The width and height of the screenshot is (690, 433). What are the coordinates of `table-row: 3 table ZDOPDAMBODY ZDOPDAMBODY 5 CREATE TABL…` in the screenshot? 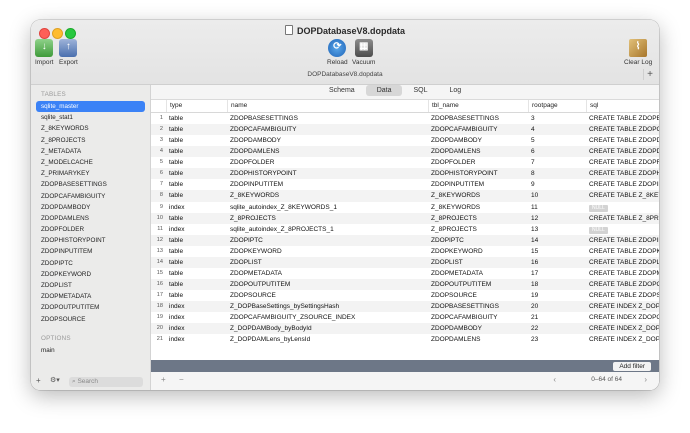 It's located at (405, 140).